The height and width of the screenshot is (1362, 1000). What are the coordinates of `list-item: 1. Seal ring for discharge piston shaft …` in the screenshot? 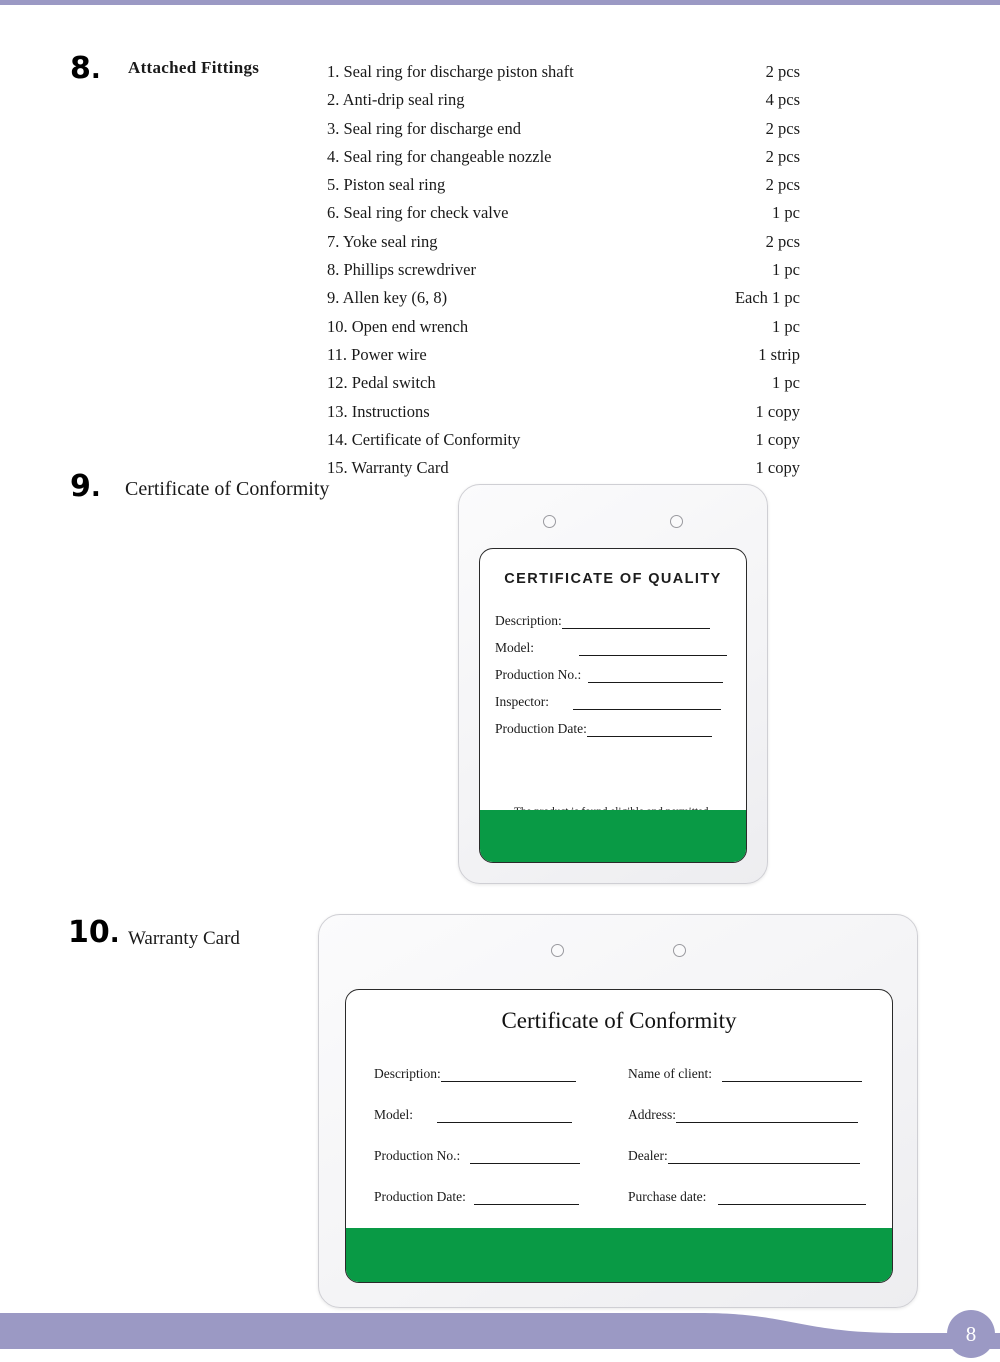 It's located at (563, 72).